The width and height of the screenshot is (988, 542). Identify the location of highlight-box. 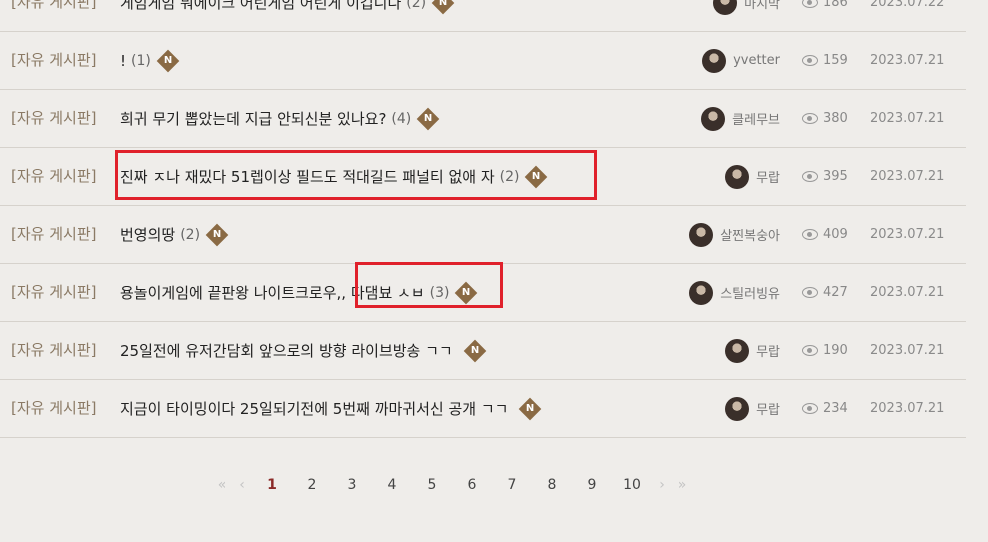
(429, 285).